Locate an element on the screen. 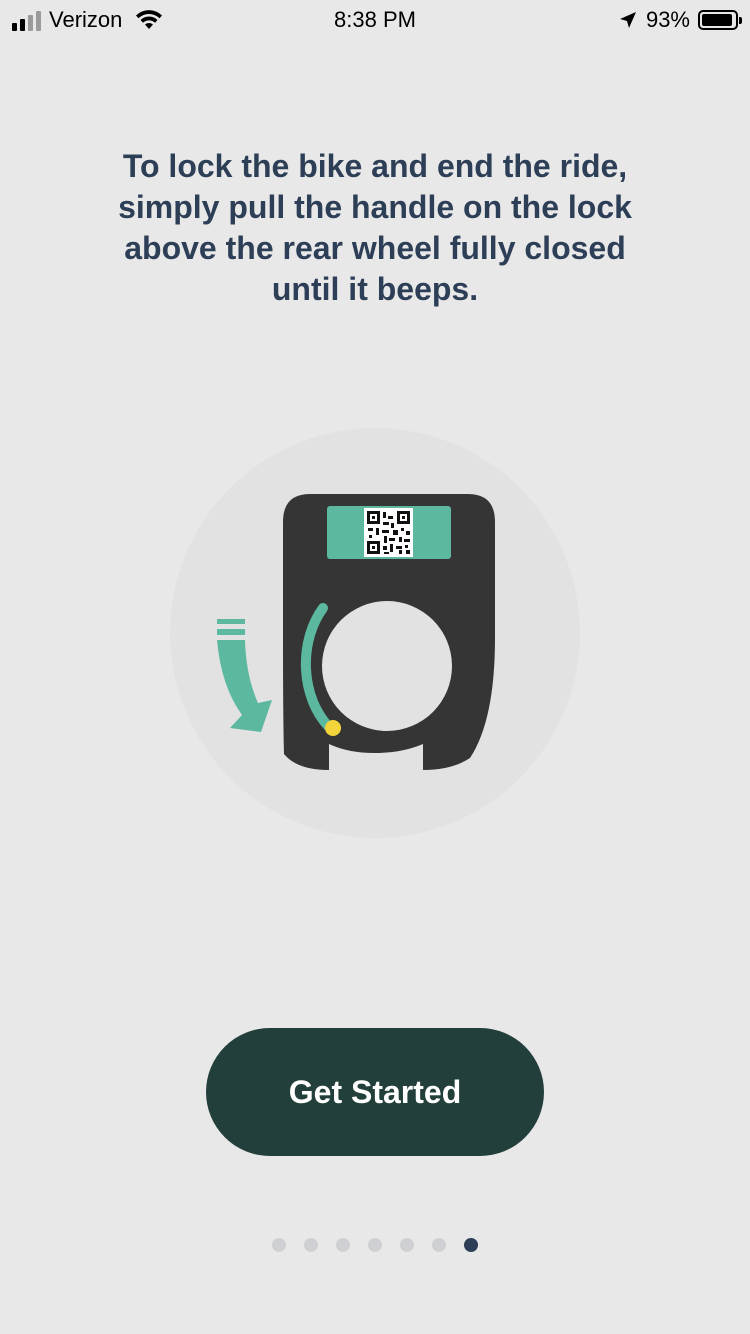 The width and height of the screenshot is (750, 1334). get-started-button: Get Started is located at coordinates (375, 1092).